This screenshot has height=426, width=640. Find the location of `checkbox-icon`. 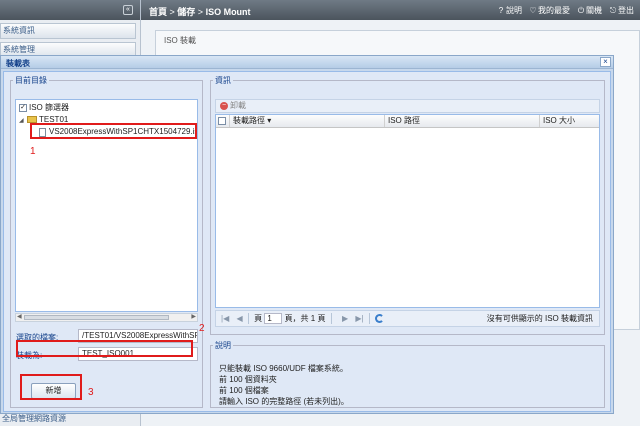

checkbox-icon is located at coordinates (222, 120).